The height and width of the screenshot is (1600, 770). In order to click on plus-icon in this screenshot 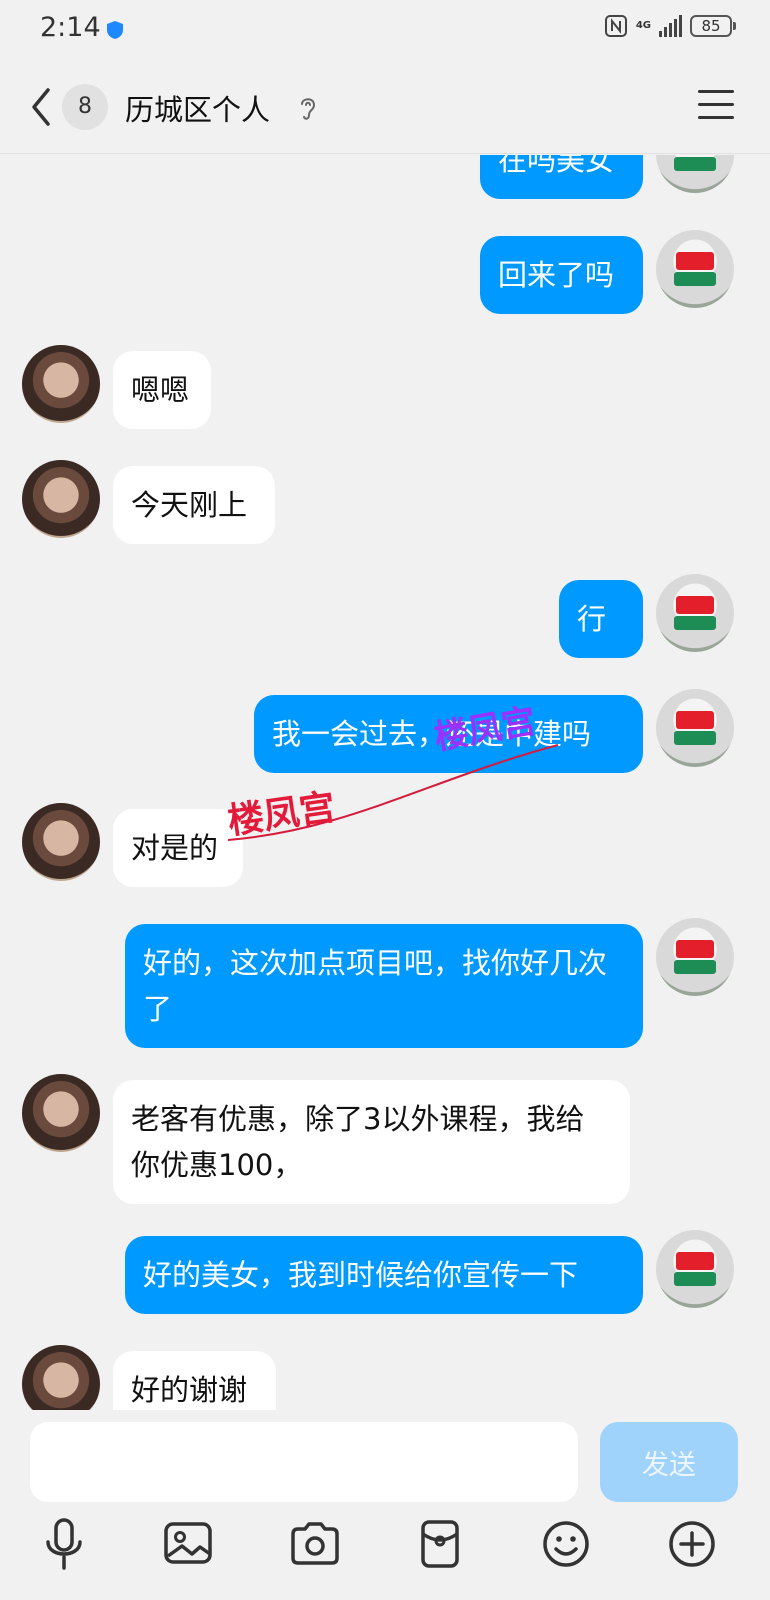, I will do `click(692, 1544)`.